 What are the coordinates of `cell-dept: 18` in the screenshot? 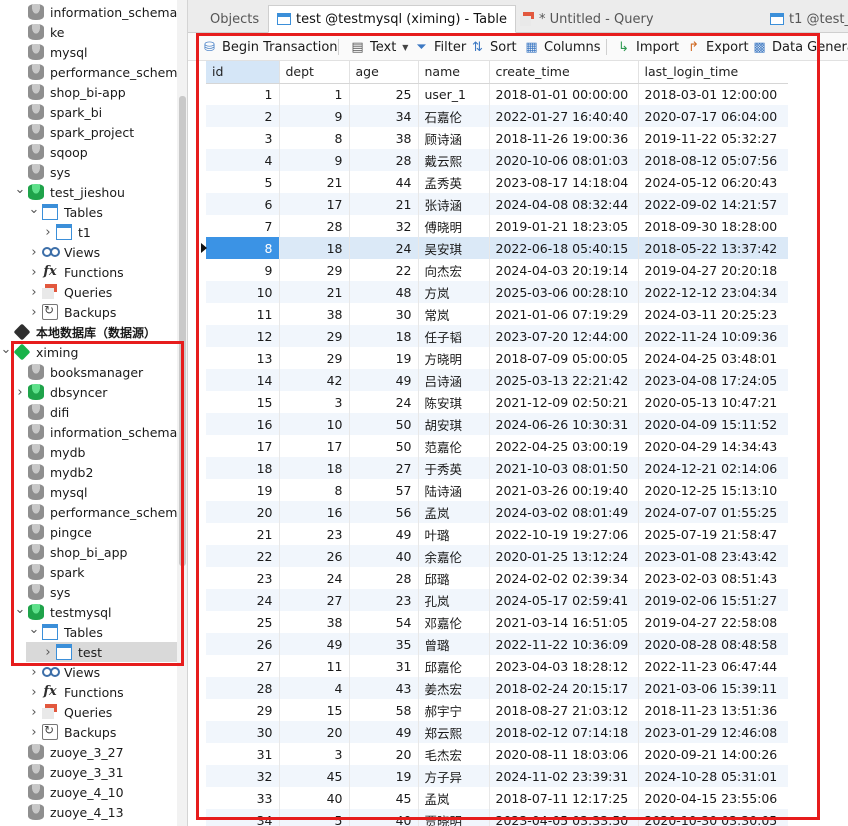 It's located at (314, 468).